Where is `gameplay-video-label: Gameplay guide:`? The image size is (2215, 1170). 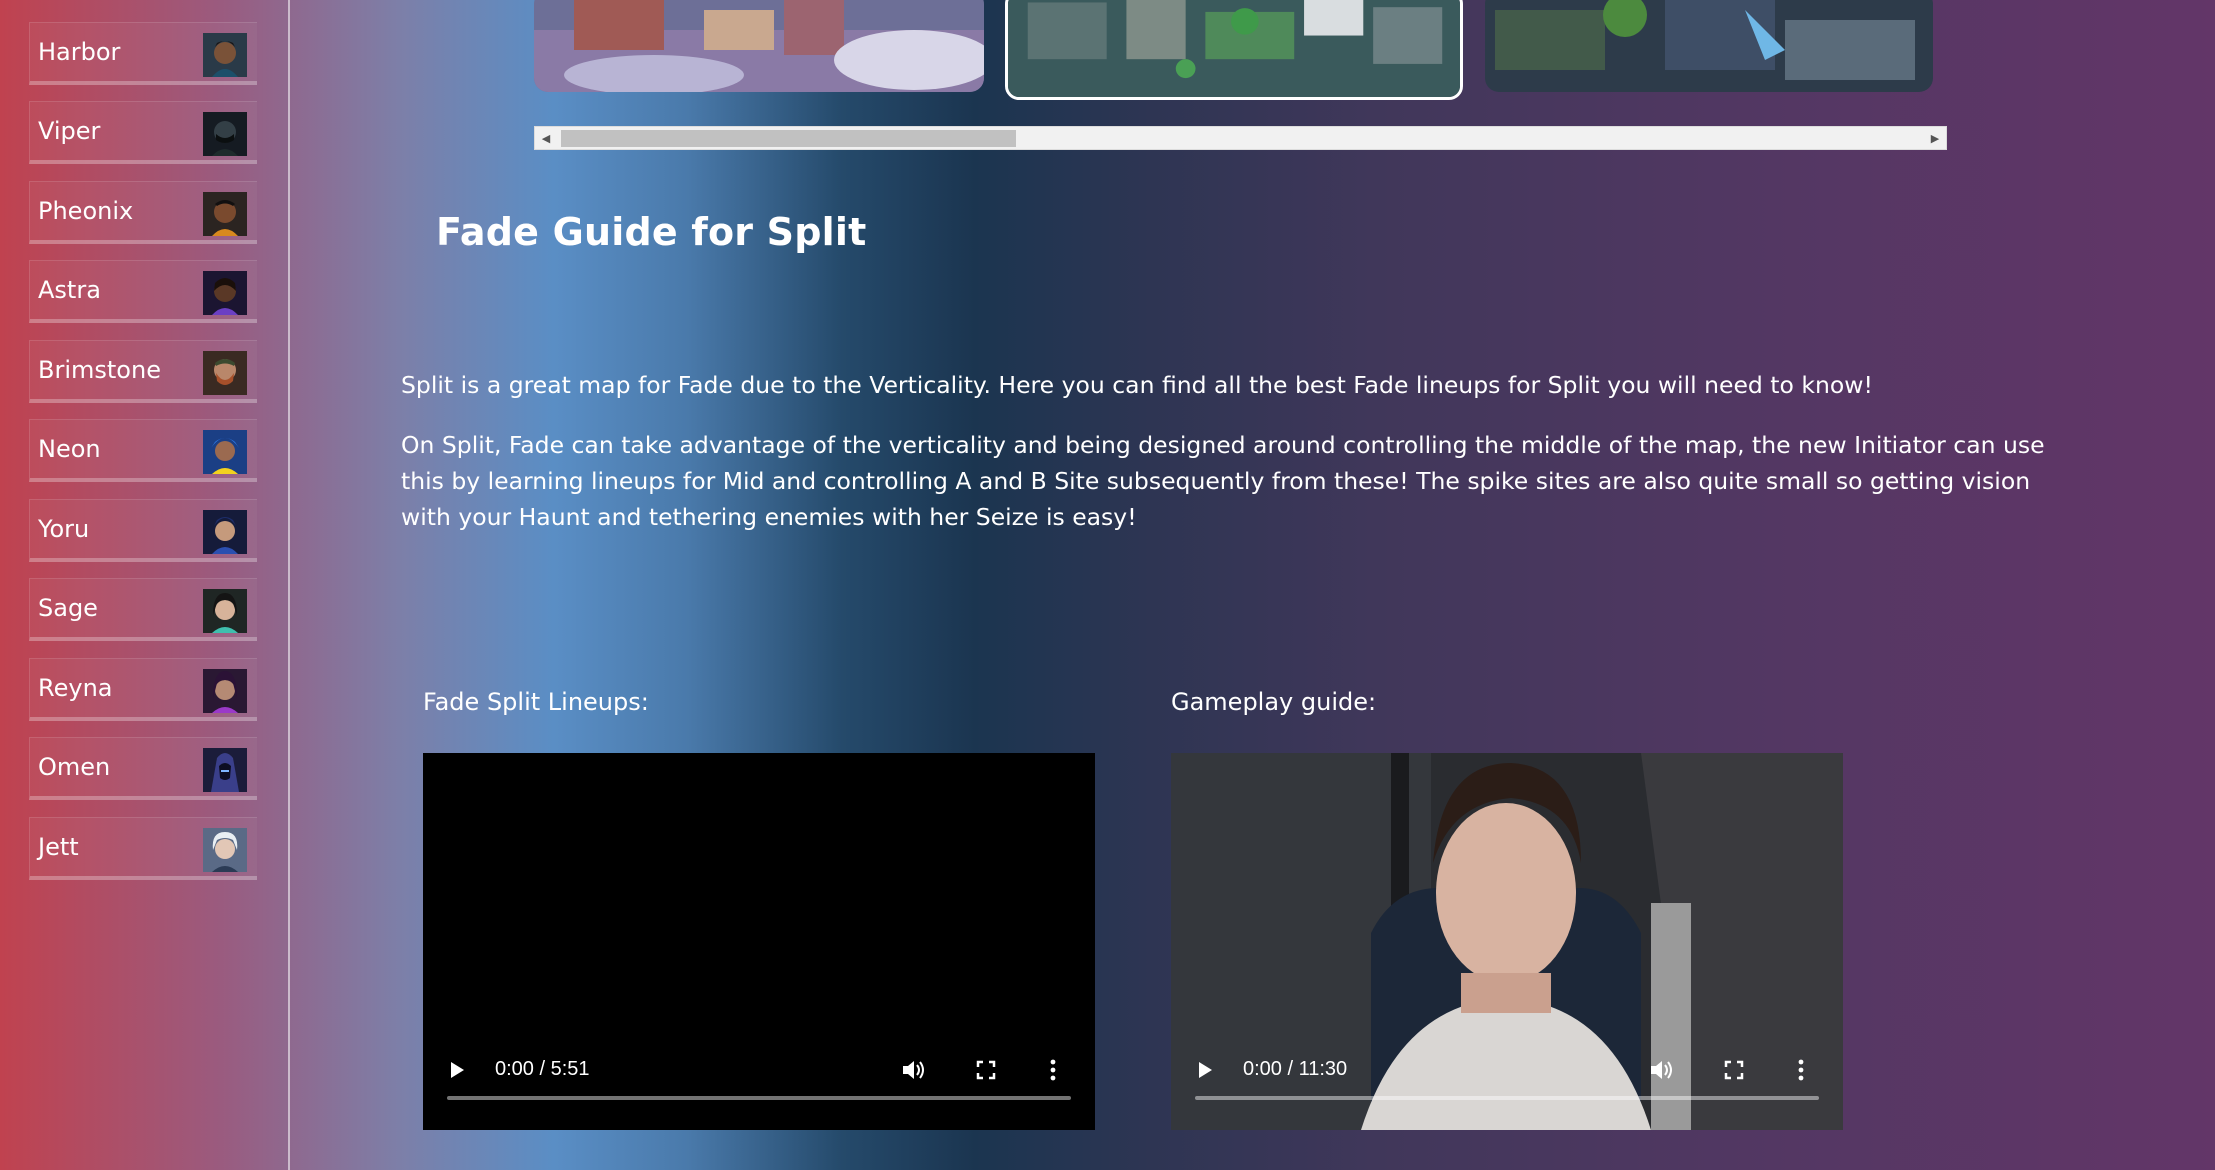 gameplay-video-label: Gameplay guide: is located at coordinates (1274, 702).